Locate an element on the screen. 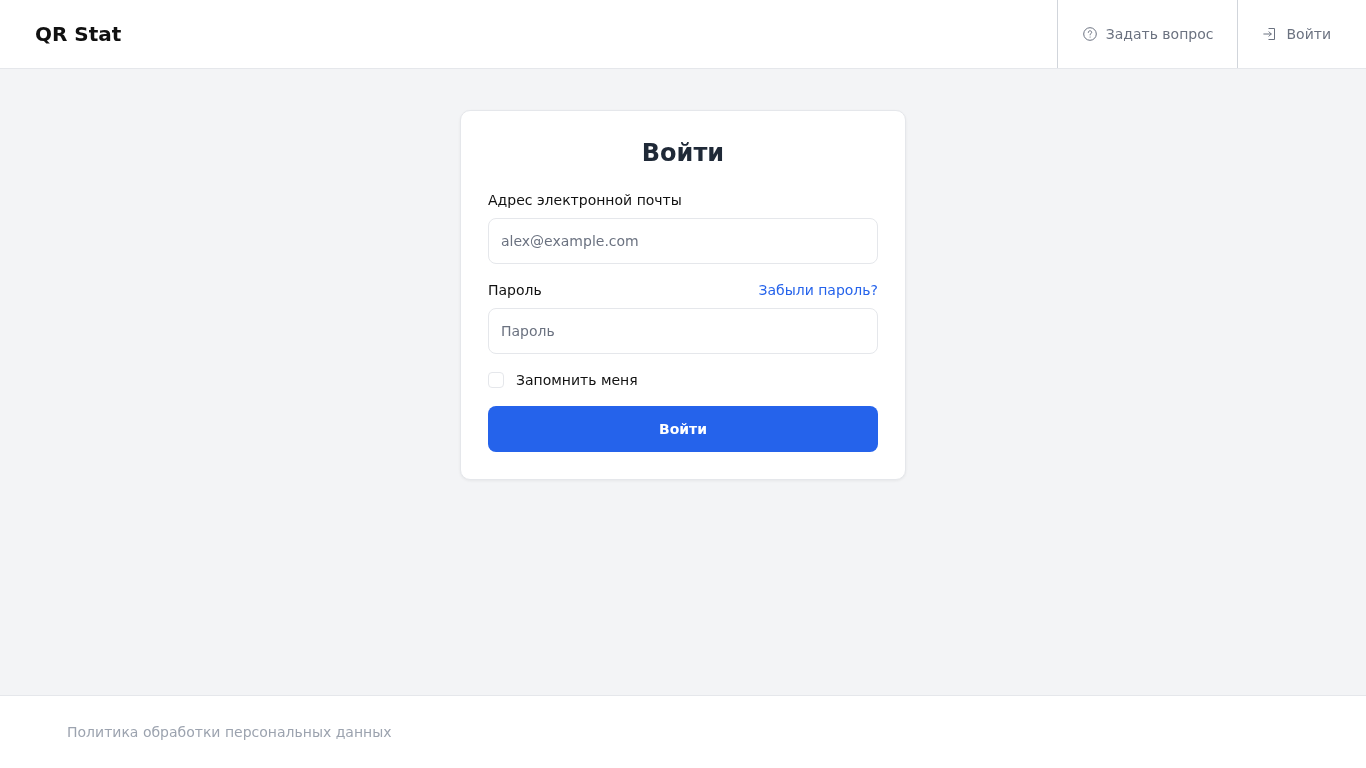 The width and height of the screenshot is (1366, 768). password-label: Пароль is located at coordinates (515, 290).